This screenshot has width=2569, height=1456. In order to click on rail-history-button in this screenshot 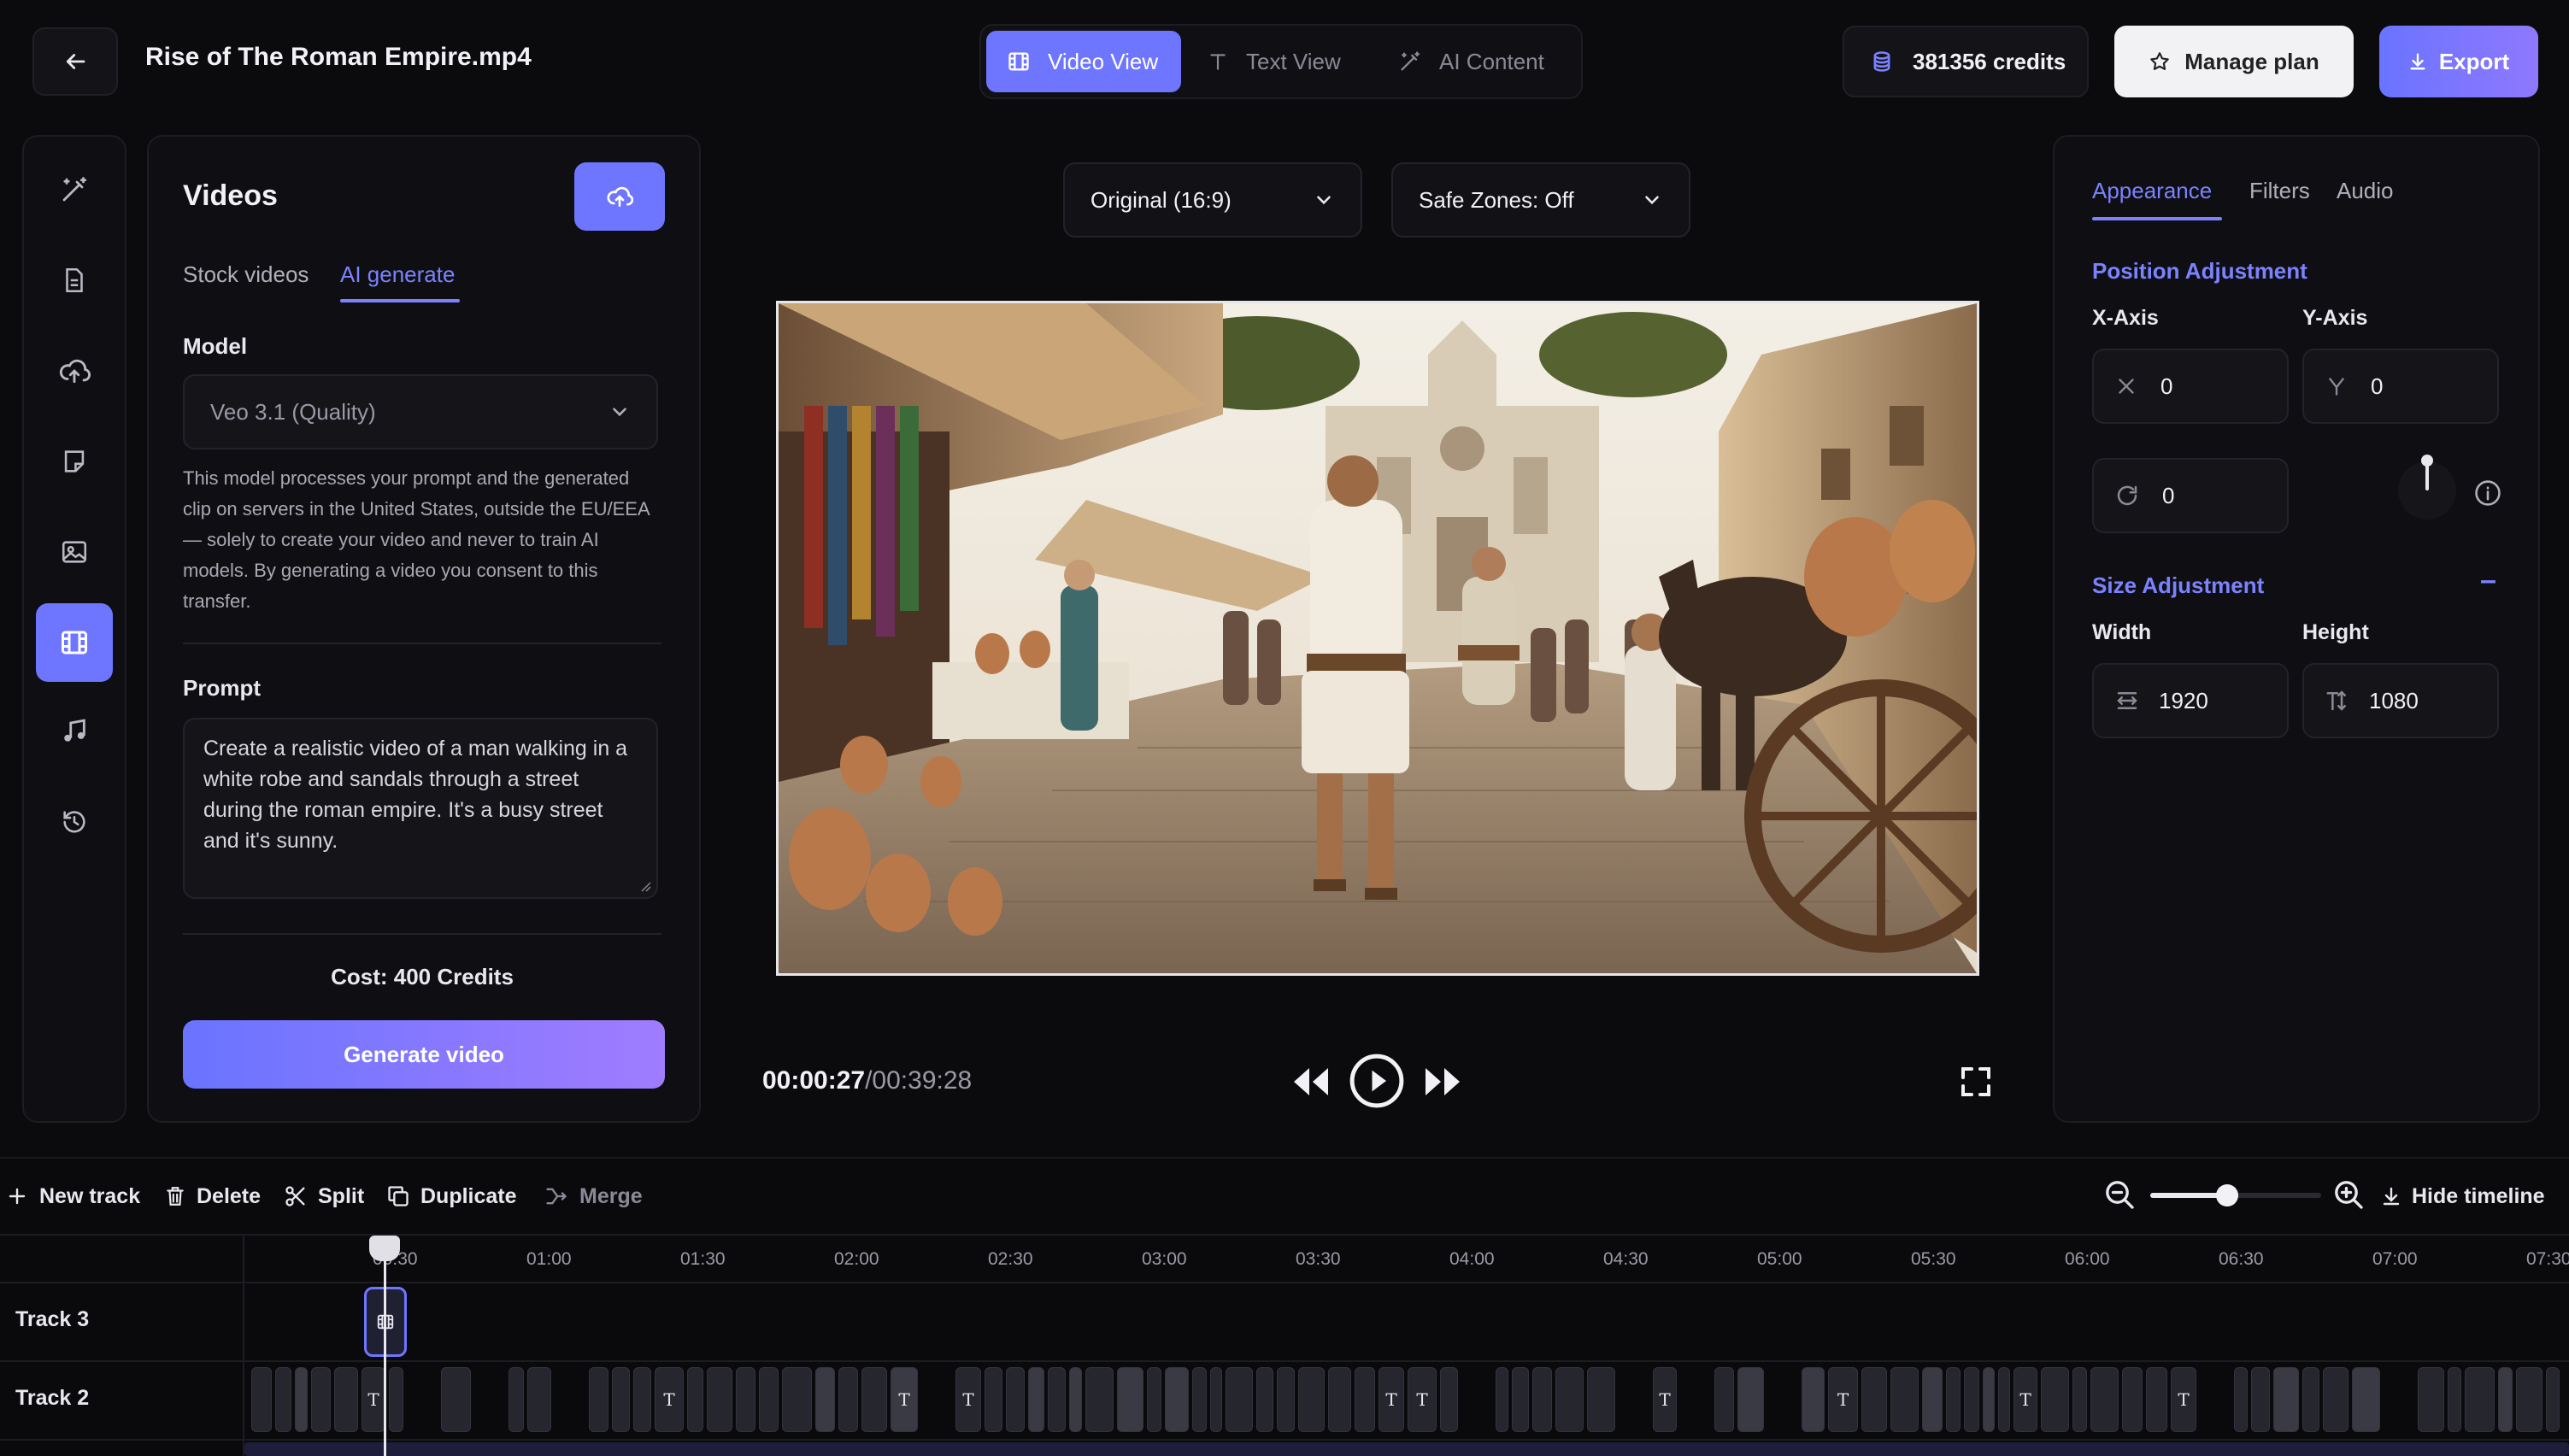, I will do `click(74, 822)`.